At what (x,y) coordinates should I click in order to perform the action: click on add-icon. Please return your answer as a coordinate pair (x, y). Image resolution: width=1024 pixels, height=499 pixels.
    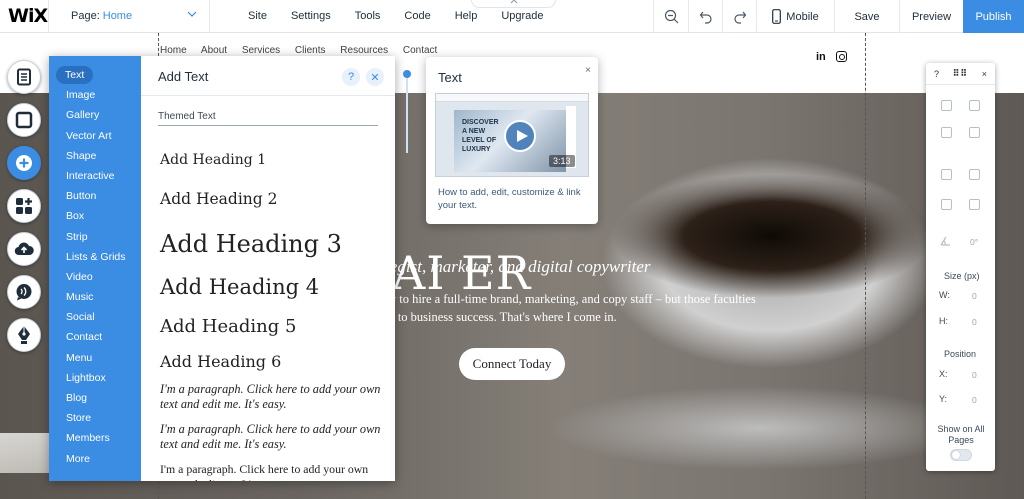
    Looking at the image, I should click on (24, 163).